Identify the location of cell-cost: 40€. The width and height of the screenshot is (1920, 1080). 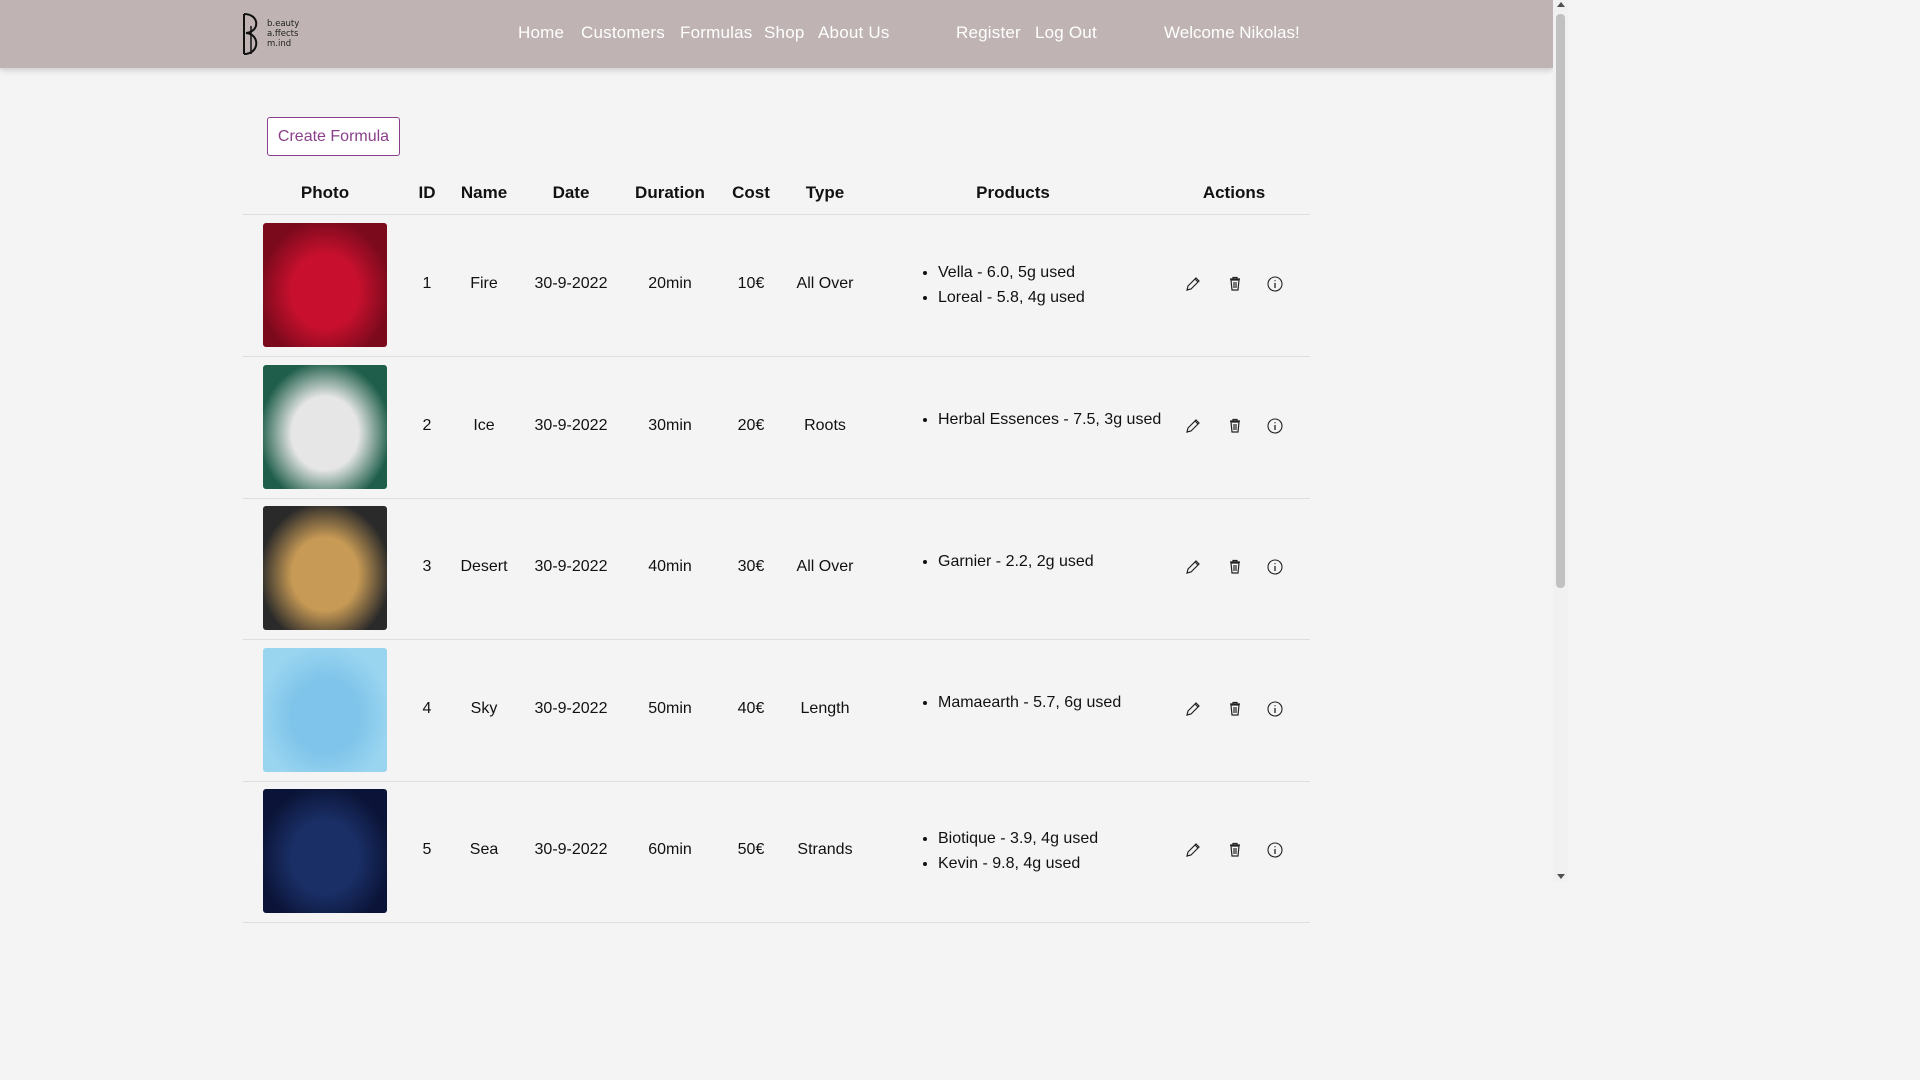
(751, 708).